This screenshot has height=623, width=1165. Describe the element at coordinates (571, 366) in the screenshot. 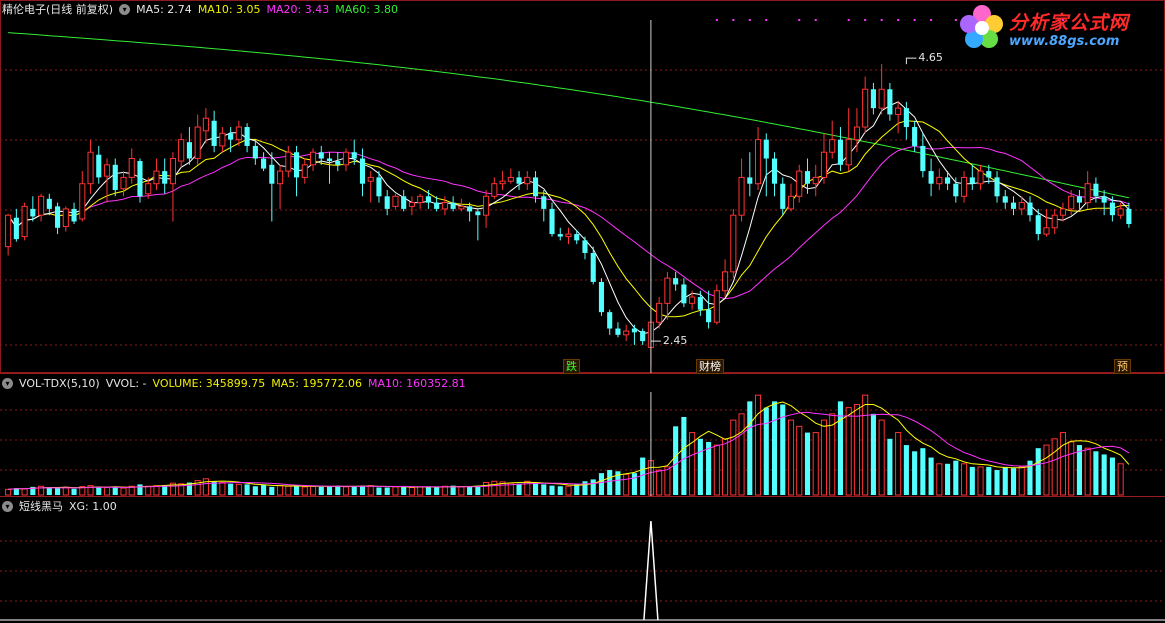

I see `marker-down-tag: 跌` at that location.